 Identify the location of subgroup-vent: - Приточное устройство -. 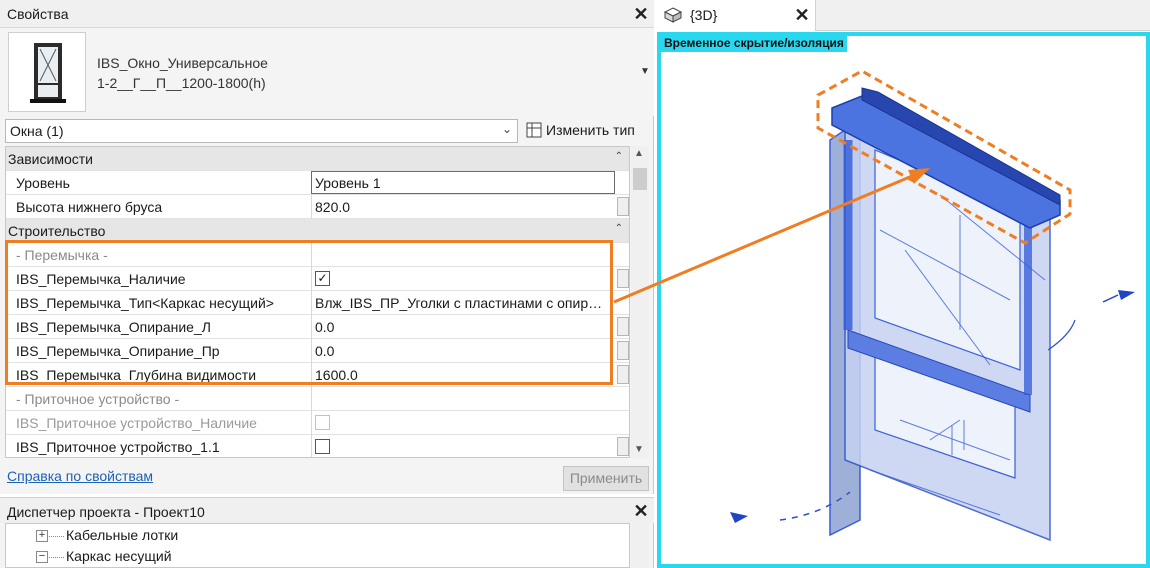
(317, 399).